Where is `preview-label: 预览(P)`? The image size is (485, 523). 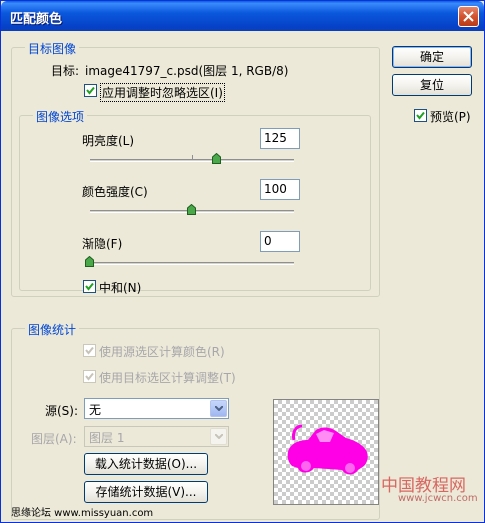
preview-label: 预览(P) is located at coordinates (450, 117).